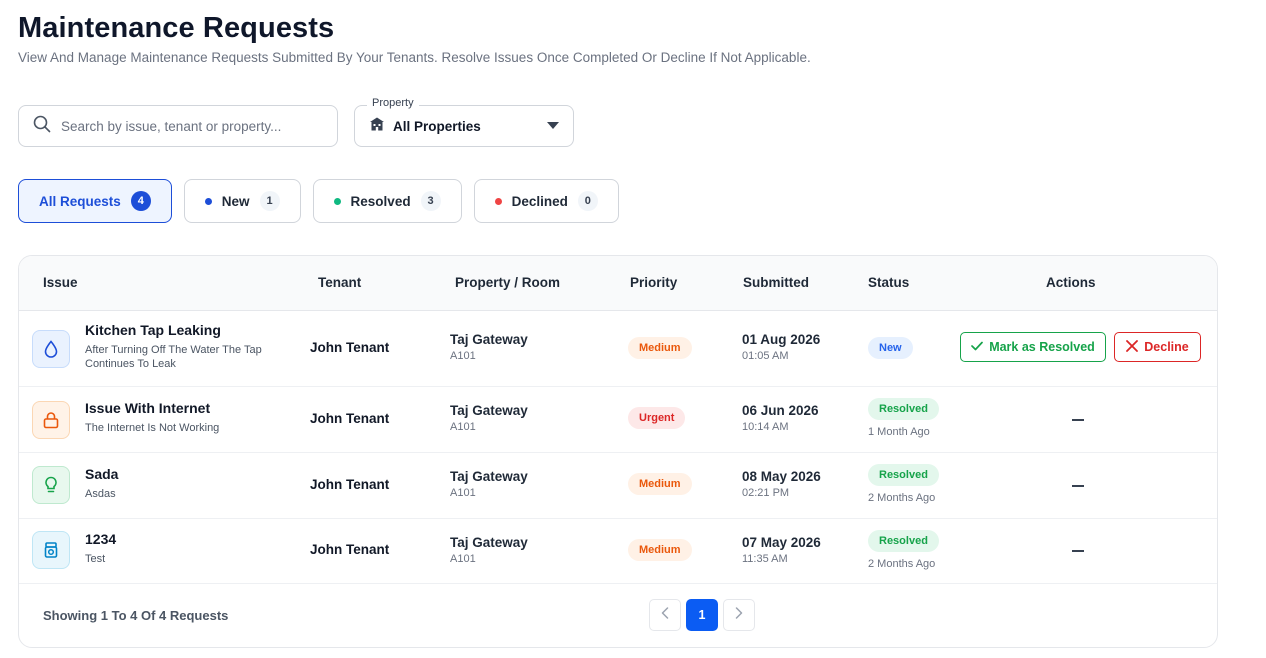 Image resolution: width=1266 pixels, height=658 pixels. I want to click on search-box, so click(178, 126).